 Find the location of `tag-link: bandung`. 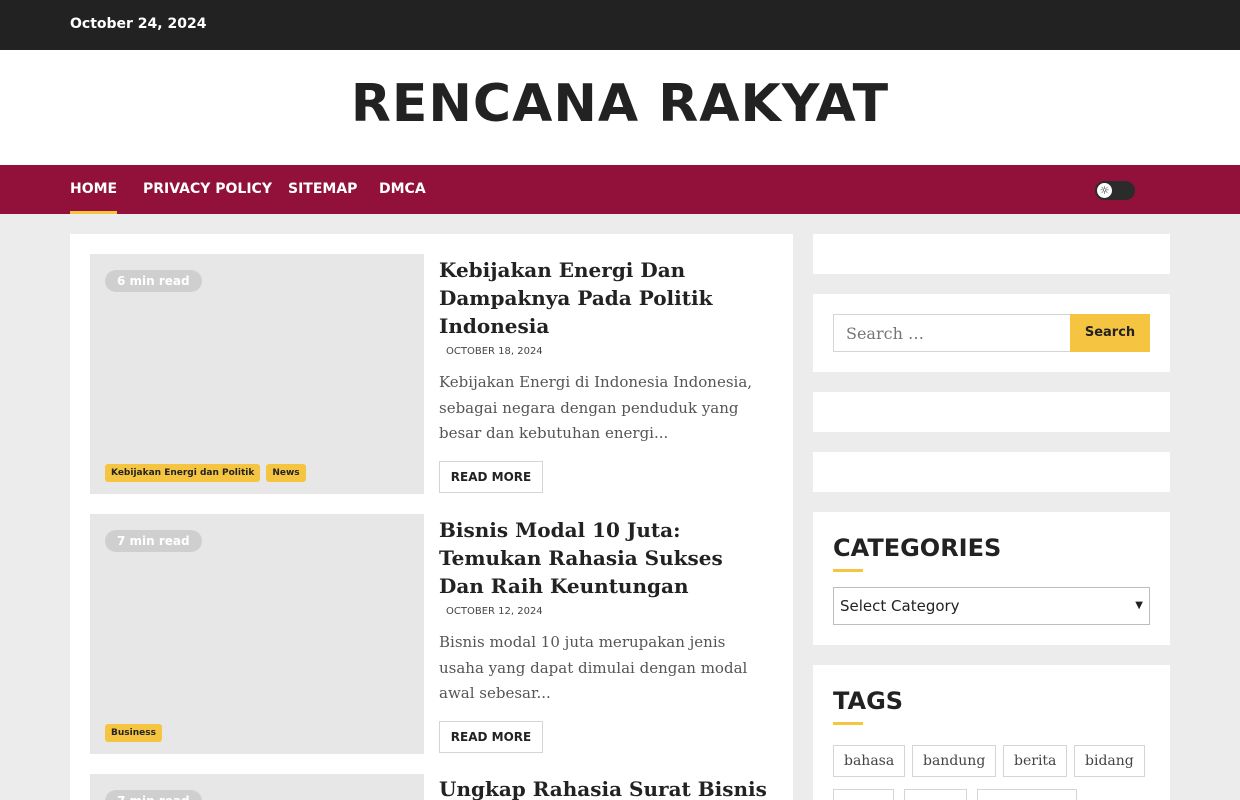

tag-link: bandung is located at coordinates (954, 761).